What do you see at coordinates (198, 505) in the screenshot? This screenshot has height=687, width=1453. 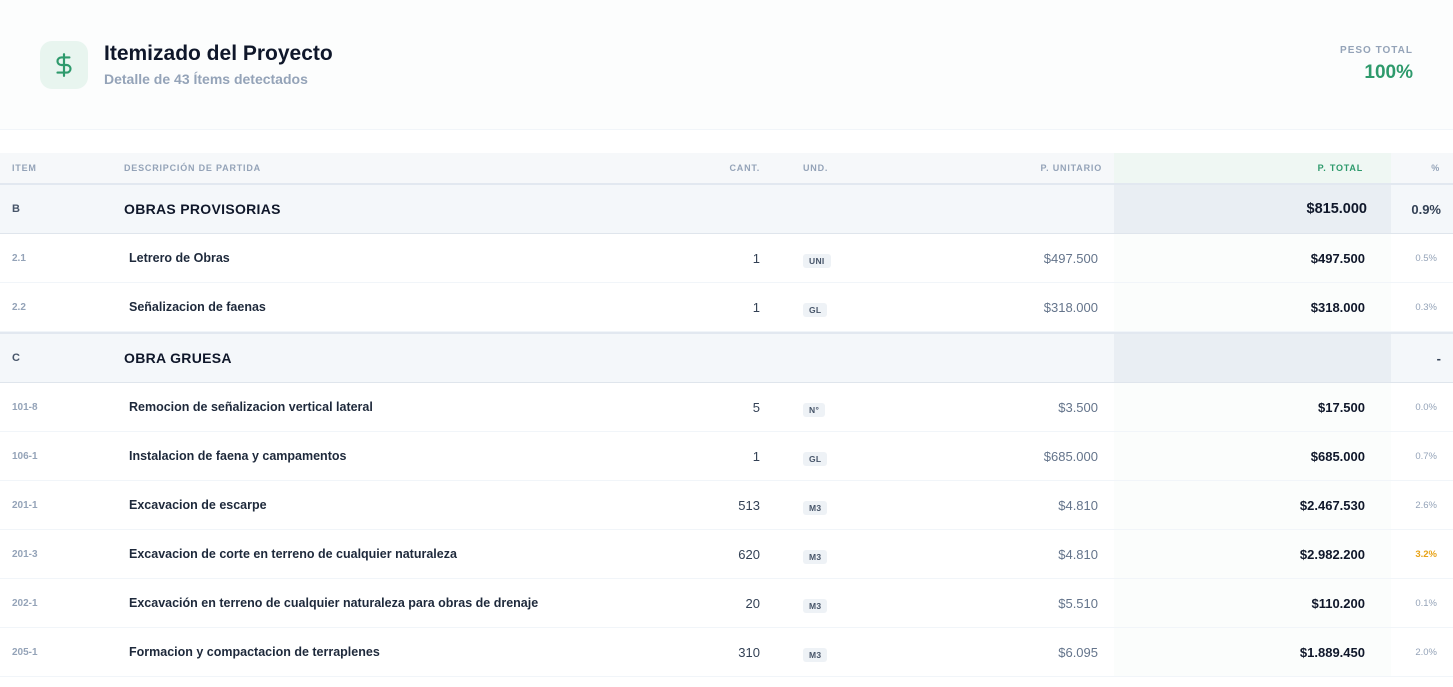 I see `item-desc: Excavacion de escarpe` at bounding box center [198, 505].